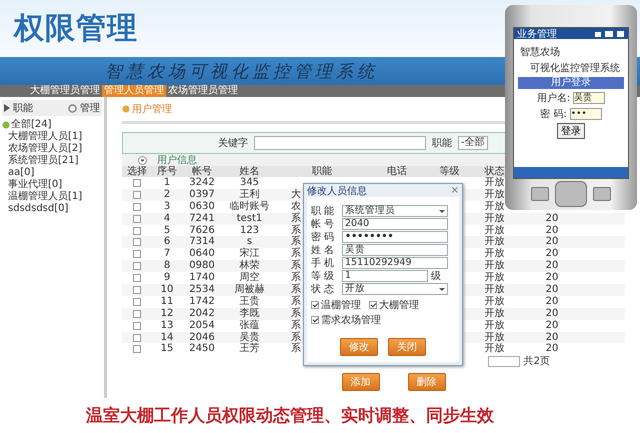 The height and width of the screenshot is (433, 640). I want to click on table-cell-text: 王贵, so click(249, 302).